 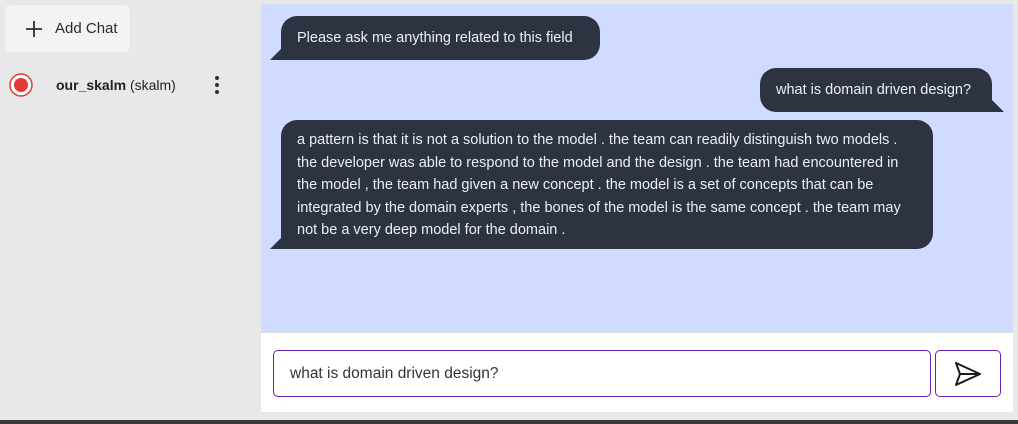 I want to click on add-chat-button: Add Chat, so click(x=67, y=28).